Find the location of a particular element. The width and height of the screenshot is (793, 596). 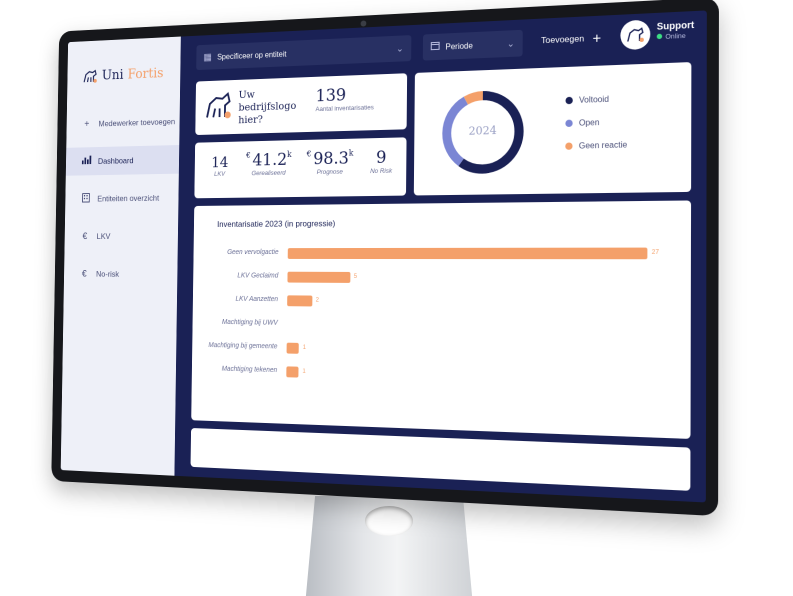

category-label: Machtiging tekenen is located at coordinates (249, 370).